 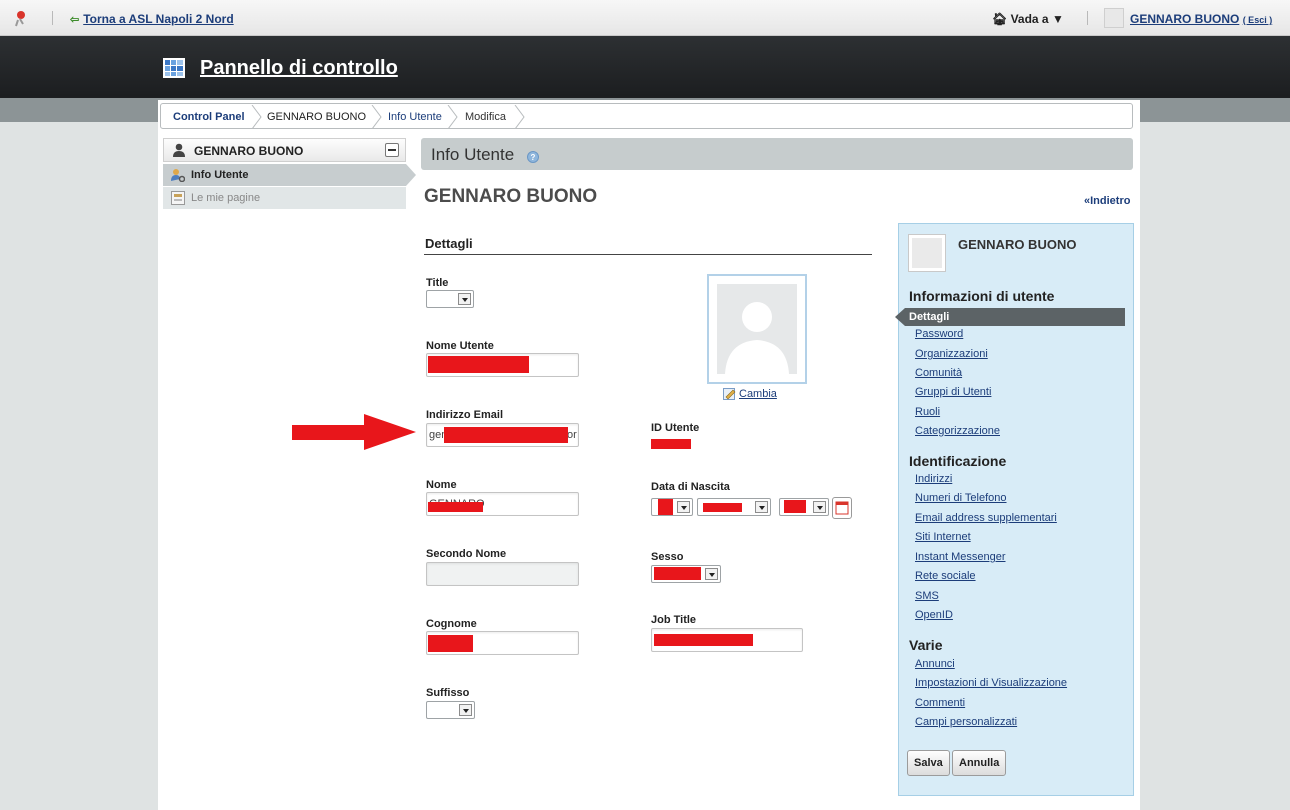 What do you see at coordinates (354, 432) in the screenshot?
I see `annotation-arrow-email` at bounding box center [354, 432].